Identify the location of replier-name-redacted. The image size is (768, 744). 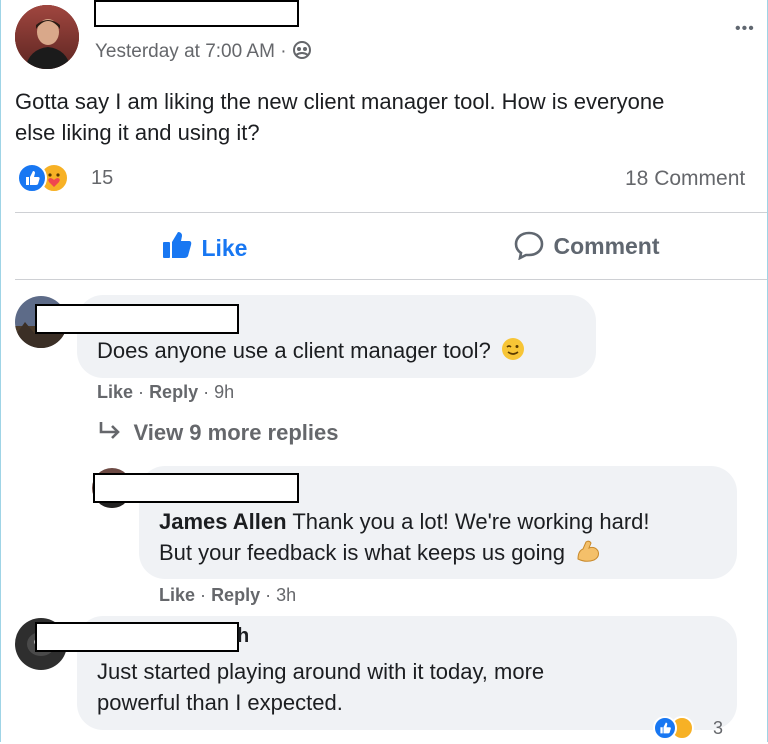
(196, 488).